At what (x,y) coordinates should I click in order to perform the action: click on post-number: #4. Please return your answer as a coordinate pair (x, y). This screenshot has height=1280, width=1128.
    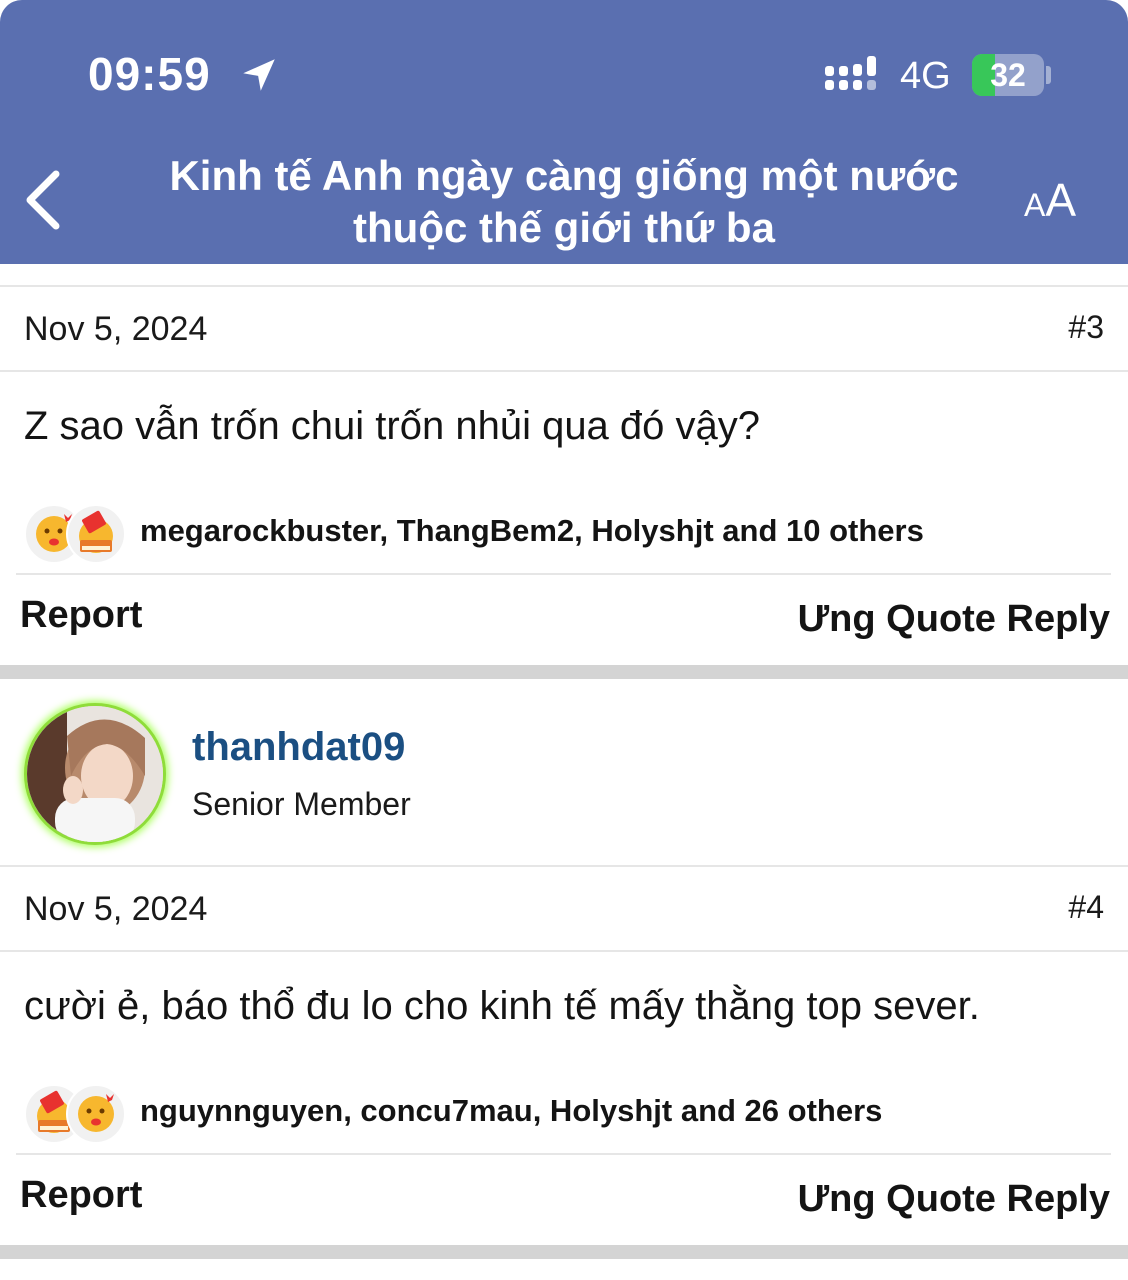
    Looking at the image, I should click on (1086, 907).